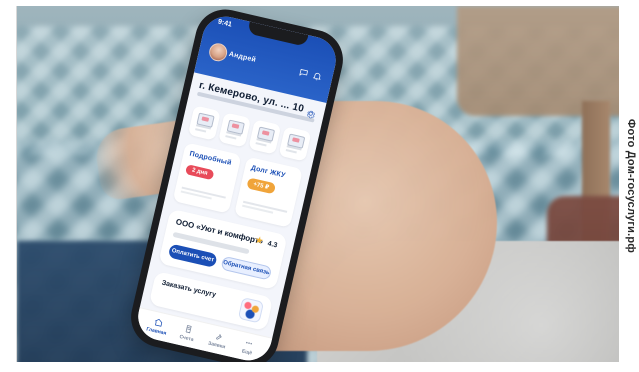 Image resolution: width=639 pixels, height=372 pixels. I want to click on info-card-title: Подробный, so click(210, 158).